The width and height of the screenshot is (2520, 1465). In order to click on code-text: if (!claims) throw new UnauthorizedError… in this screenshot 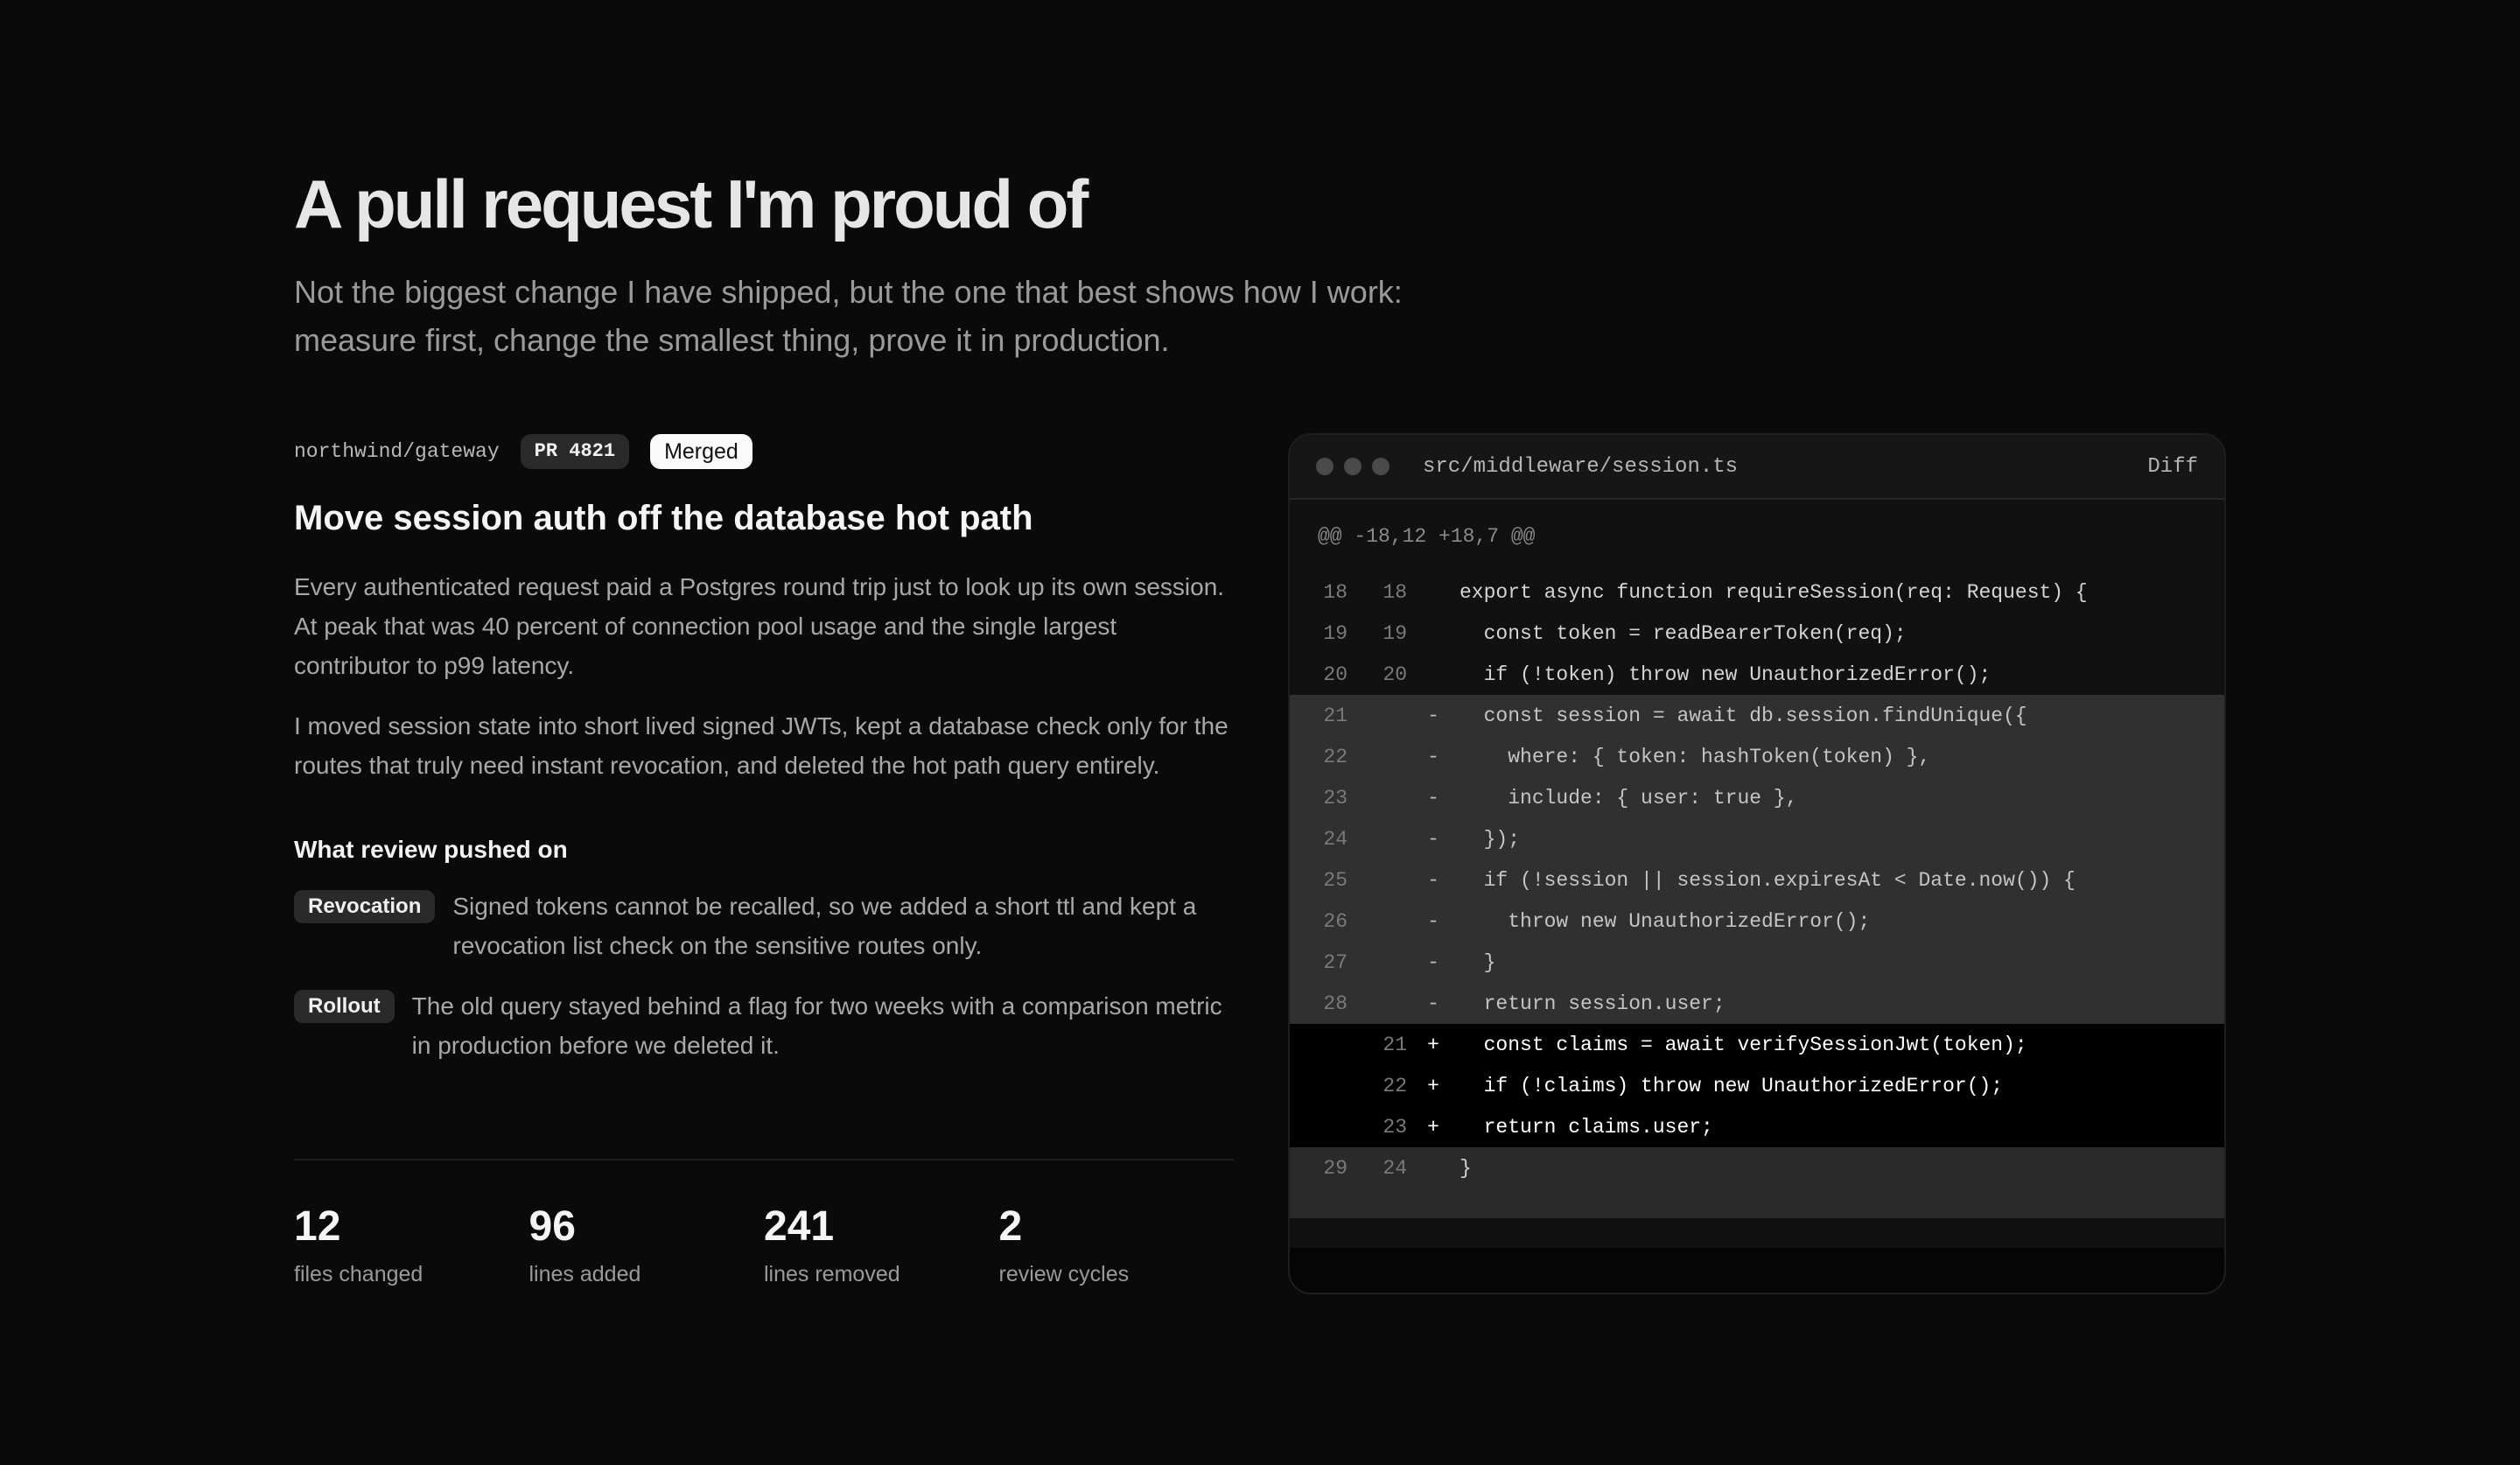, I will do `click(1732, 1085)`.